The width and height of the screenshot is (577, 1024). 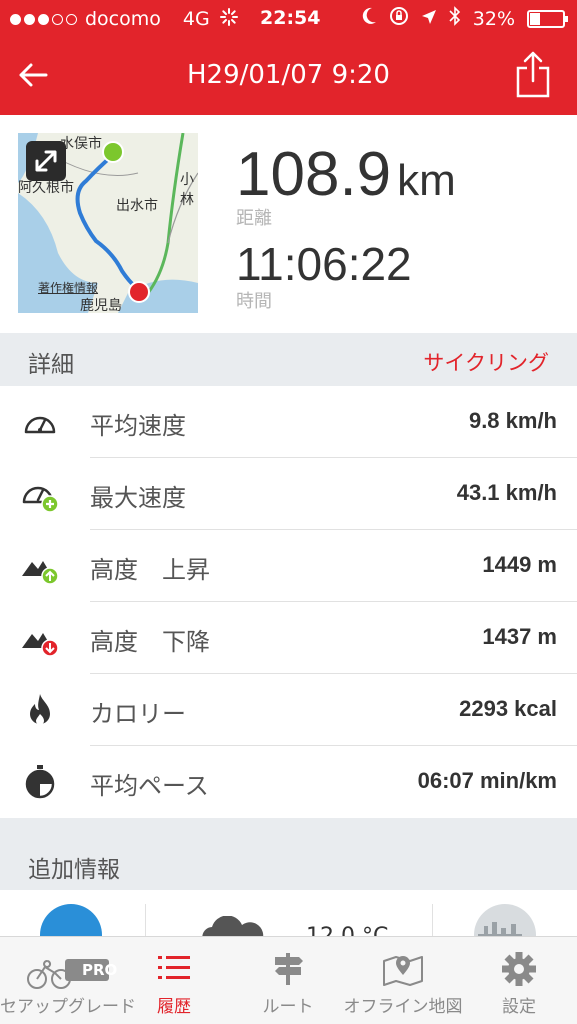 What do you see at coordinates (100, 970) in the screenshot?
I see `pro-badge: PRO` at bounding box center [100, 970].